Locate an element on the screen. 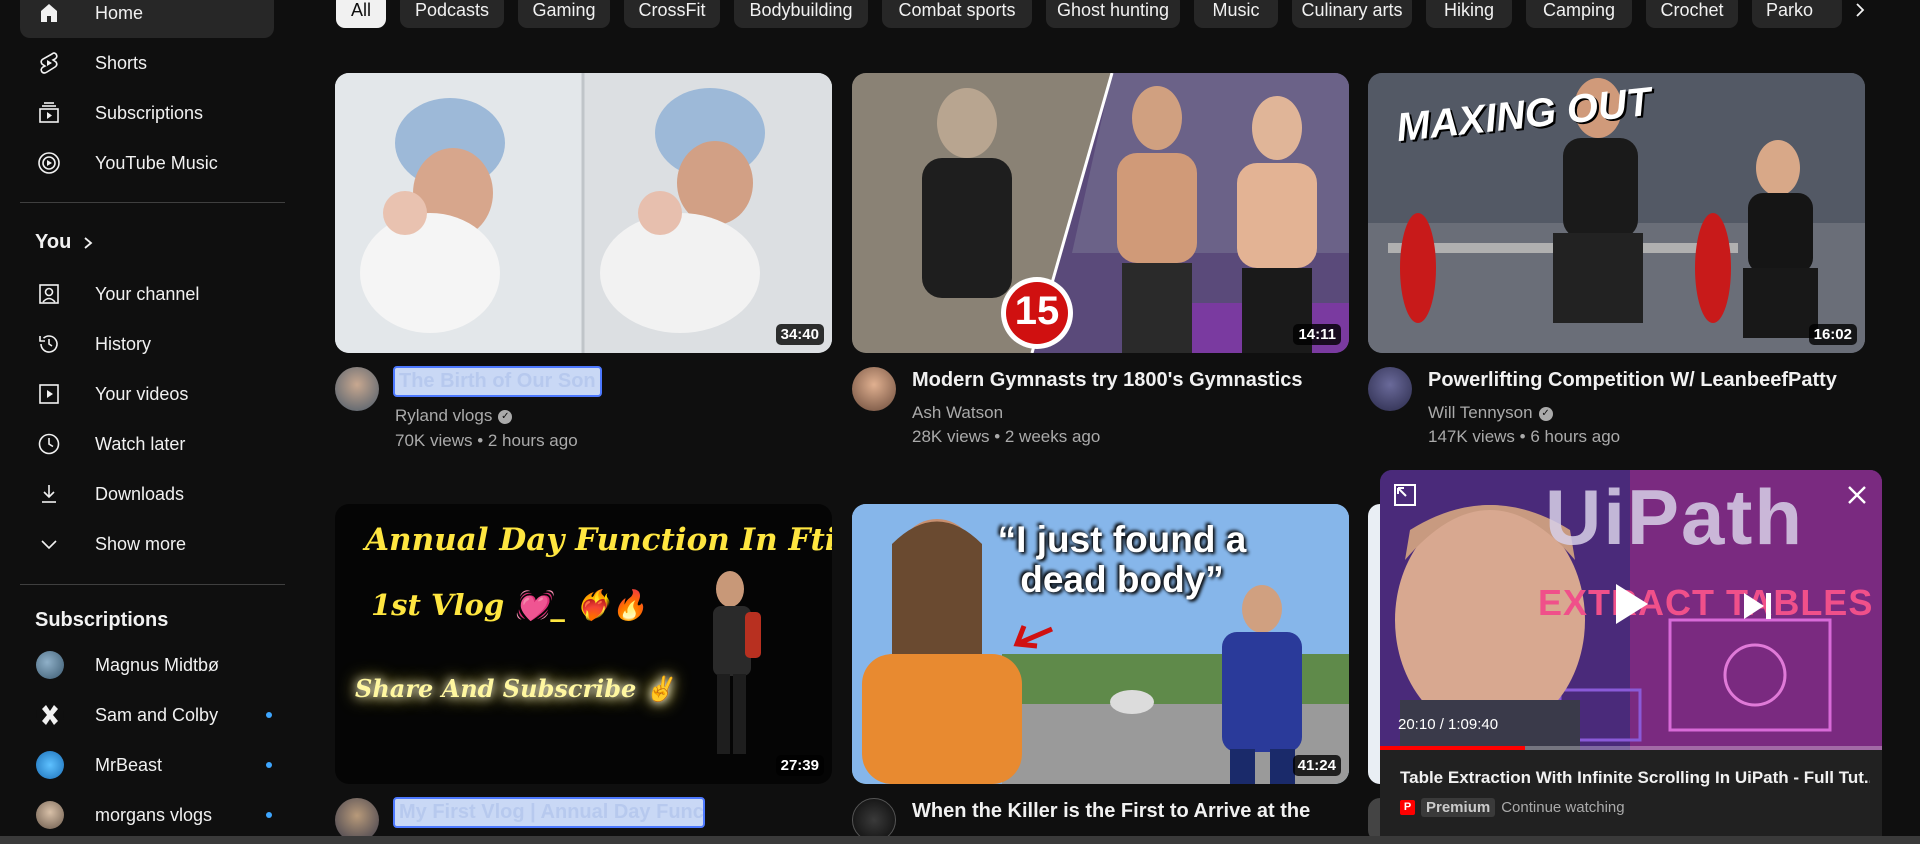 This screenshot has height=844, width=1920. sidebar-item-label: Sam and Colby is located at coordinates (157, 714).